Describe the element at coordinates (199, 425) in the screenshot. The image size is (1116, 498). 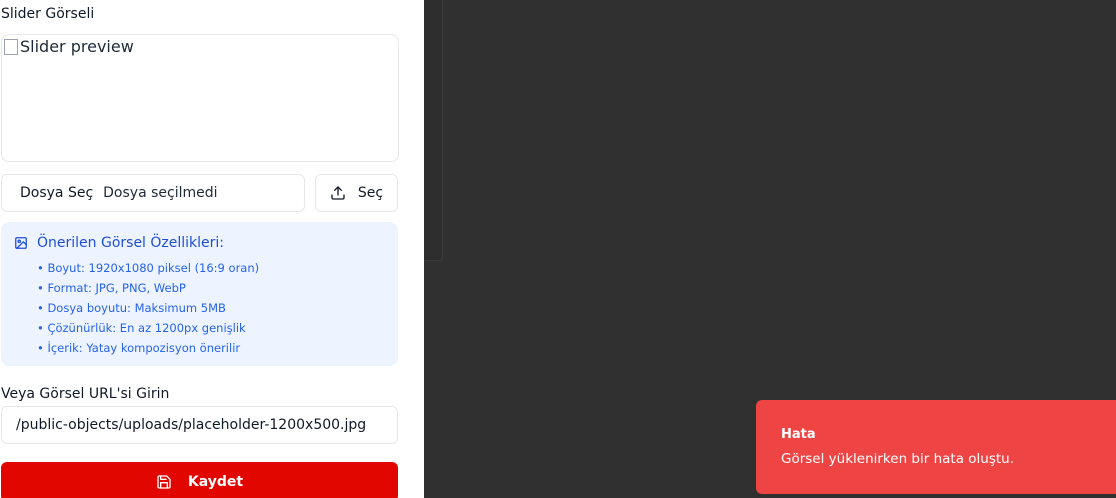
I see `image-url-input` at that location.